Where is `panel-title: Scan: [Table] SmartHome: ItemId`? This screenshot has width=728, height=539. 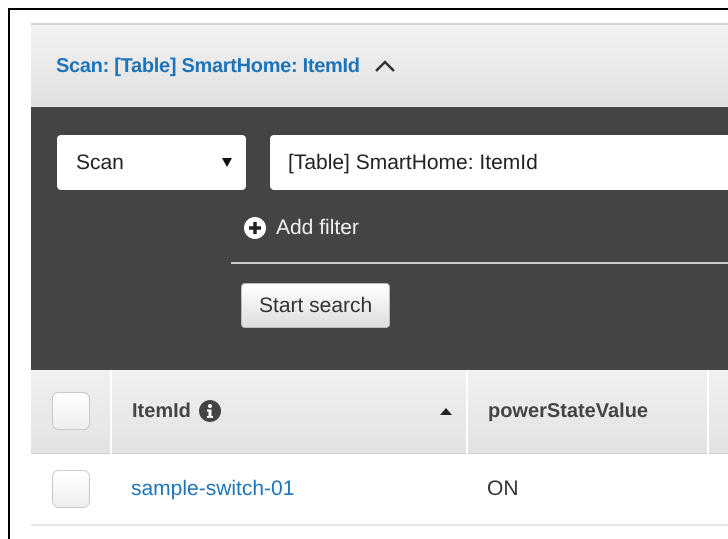 panel-title: Scan: [Table] SmartHome: ItemId is located at coordinates (208, 66).